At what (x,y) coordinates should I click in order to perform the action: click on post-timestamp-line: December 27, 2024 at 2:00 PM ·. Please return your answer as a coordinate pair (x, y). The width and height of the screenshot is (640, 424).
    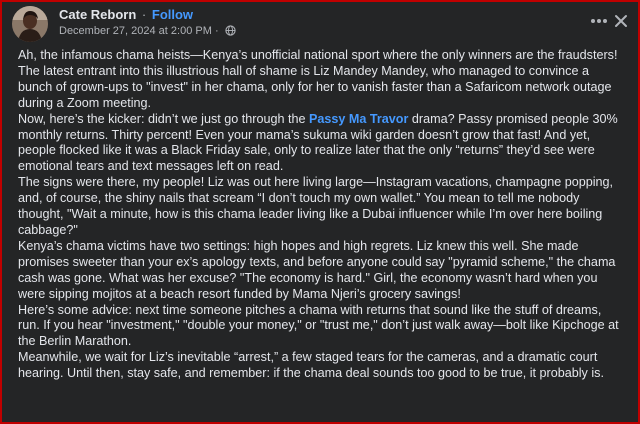
    Looking at the image, I should click on (147, 32).